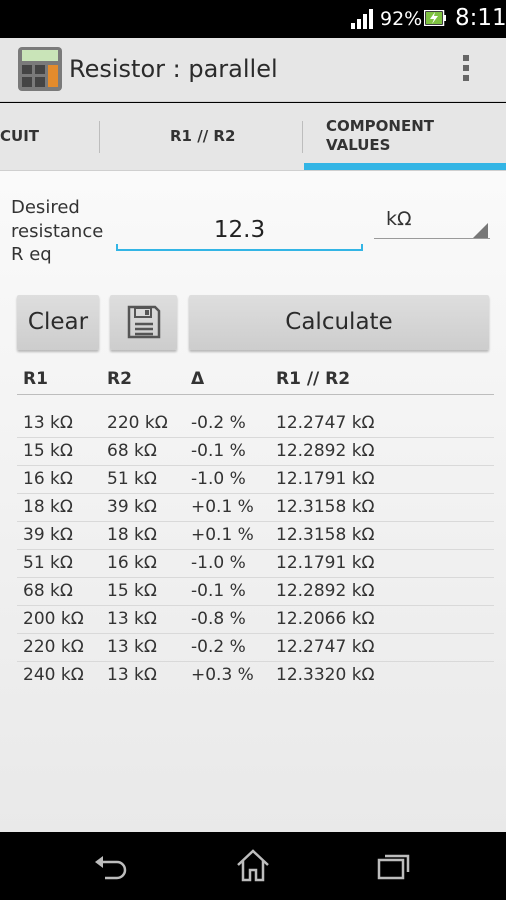  Describe the element at coordinates (255, 508) in the screenshot. I see `table-row: 18 kΩ 39 kΩ +0.1 % 12.3158 kΩ` at that location.